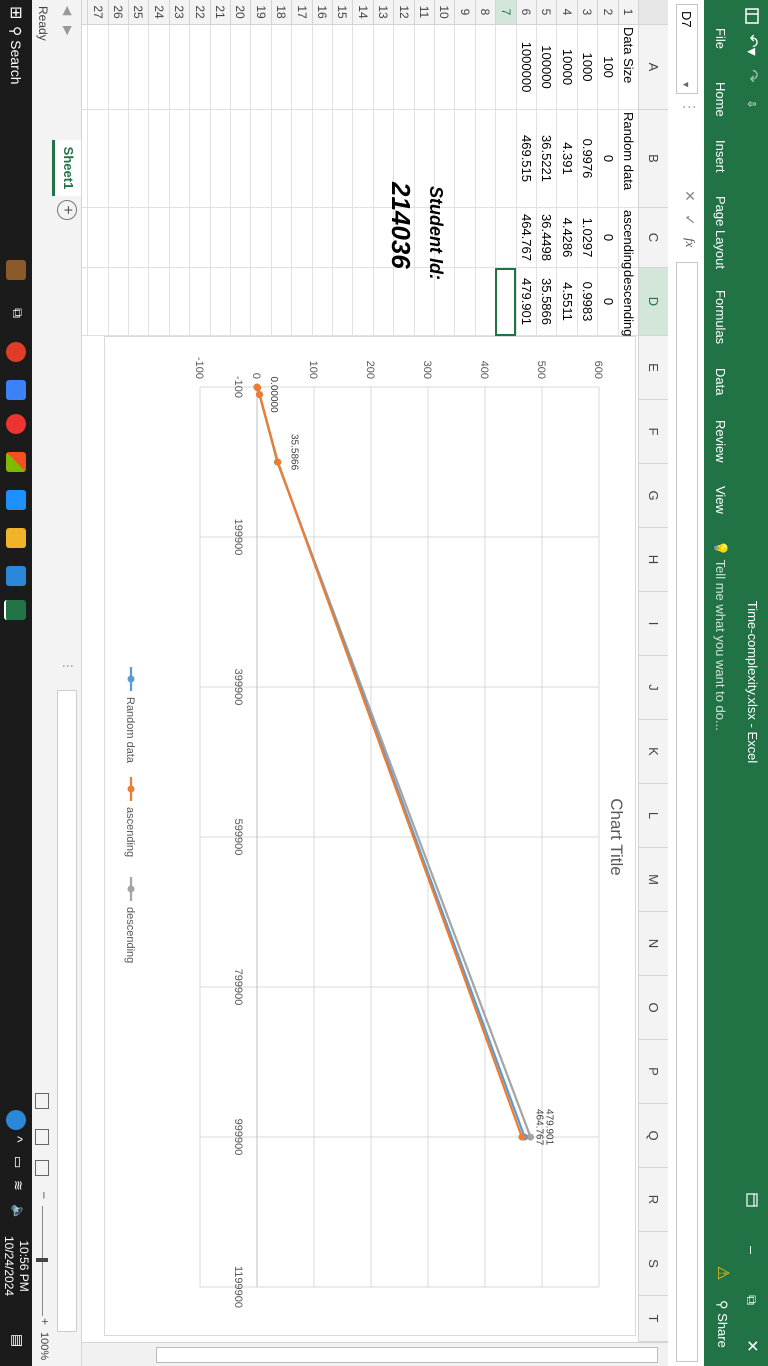 The image size is (768, 1366). I want to click on zoom-slider-thumb, so click(42, 1260).